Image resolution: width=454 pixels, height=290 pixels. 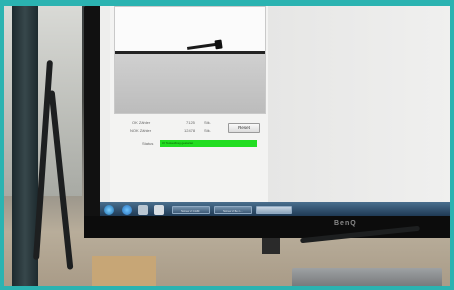 What do you see at coordinates (127, 210) in the screenshot?
I see `browser-icon` at bounding box center [127, 210].